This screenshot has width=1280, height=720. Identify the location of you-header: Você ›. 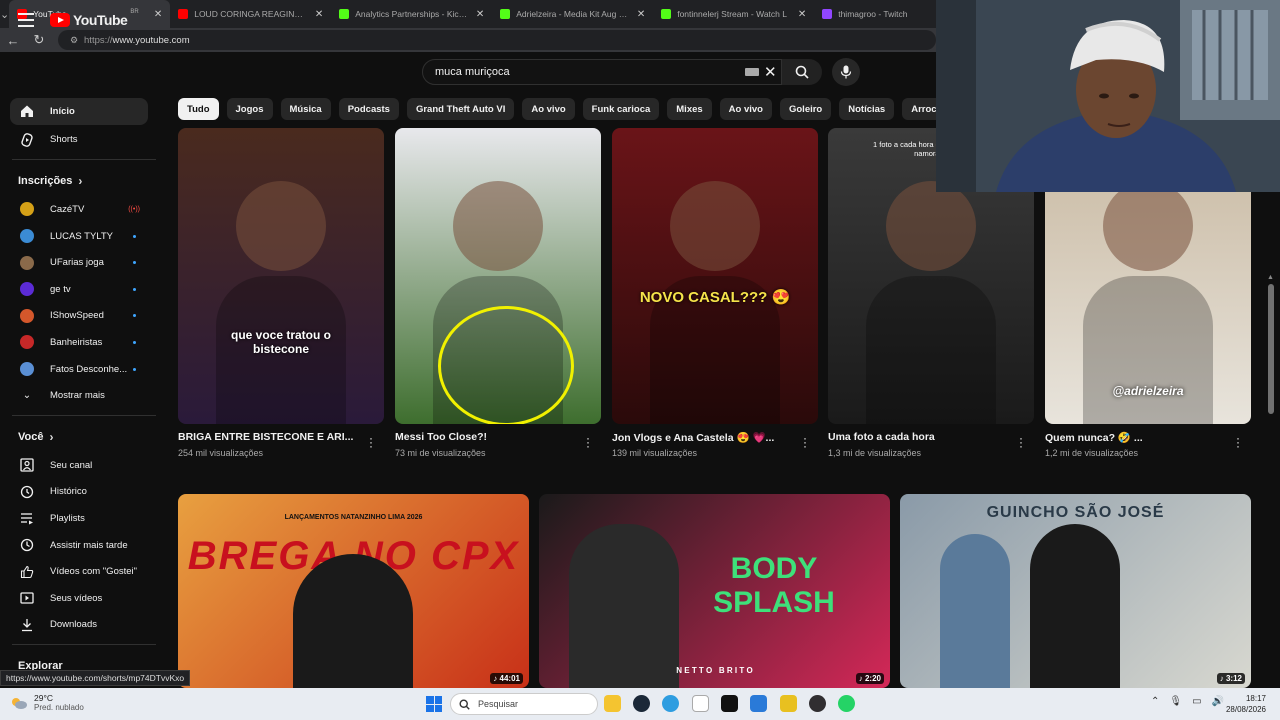
(80, 437).